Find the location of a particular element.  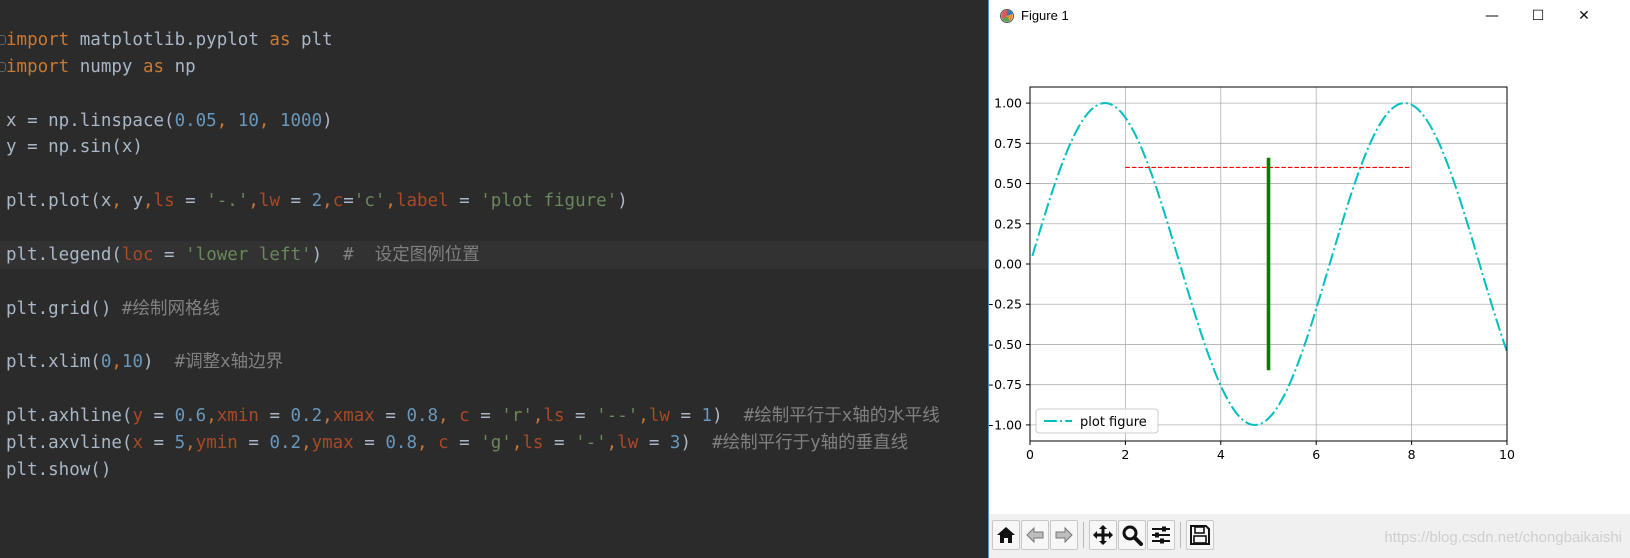

x-tick-label: 10 is located at coordinates (1507, 454).